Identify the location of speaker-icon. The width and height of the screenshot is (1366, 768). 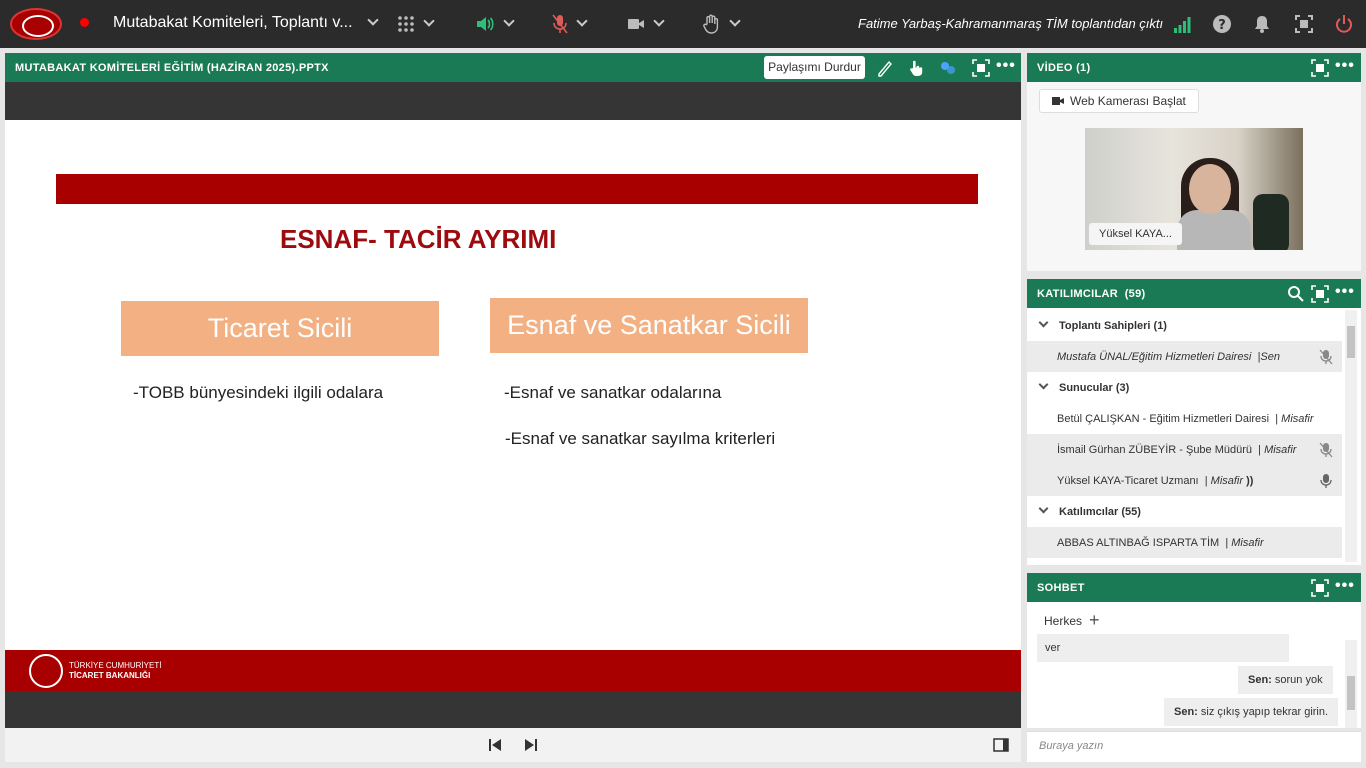
(485, 24).